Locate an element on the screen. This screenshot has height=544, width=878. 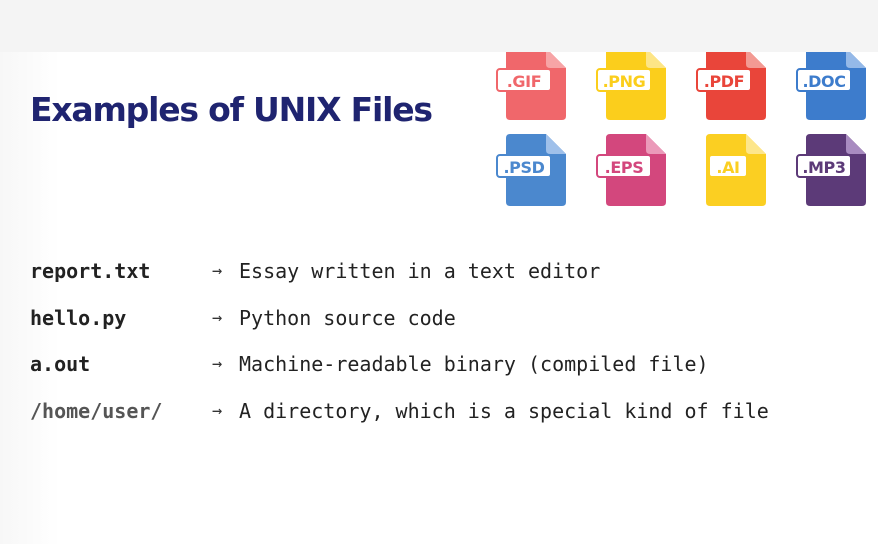
file-name: a.out is located at coordinates (60, 364).